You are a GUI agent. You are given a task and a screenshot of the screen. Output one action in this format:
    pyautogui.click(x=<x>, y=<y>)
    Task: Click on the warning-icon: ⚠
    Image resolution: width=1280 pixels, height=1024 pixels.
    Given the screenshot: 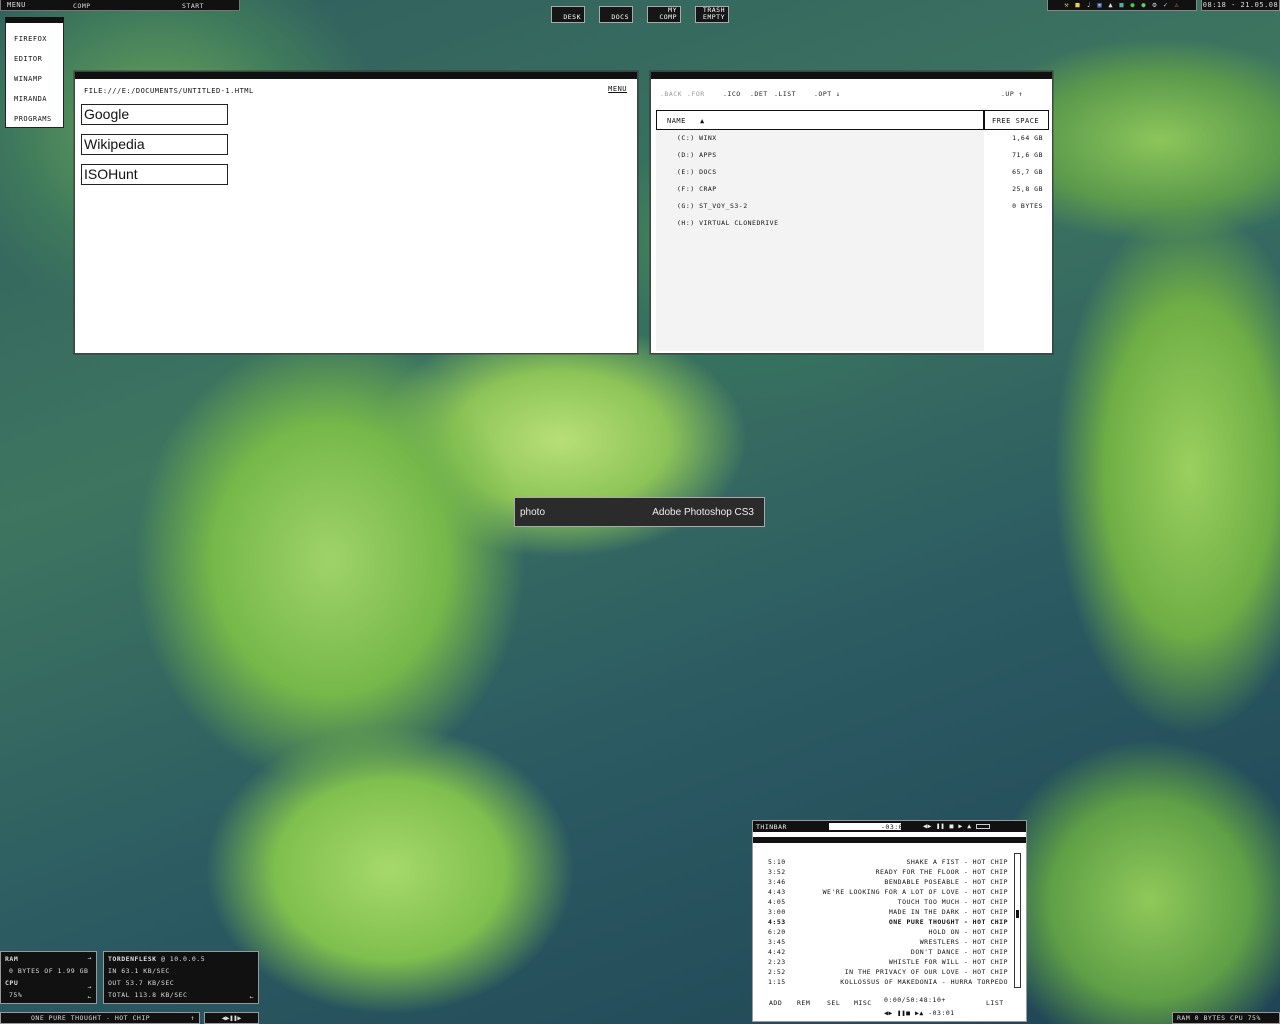 What is the action you would take?
    pyautogui.click(x=1176, y=5)
    